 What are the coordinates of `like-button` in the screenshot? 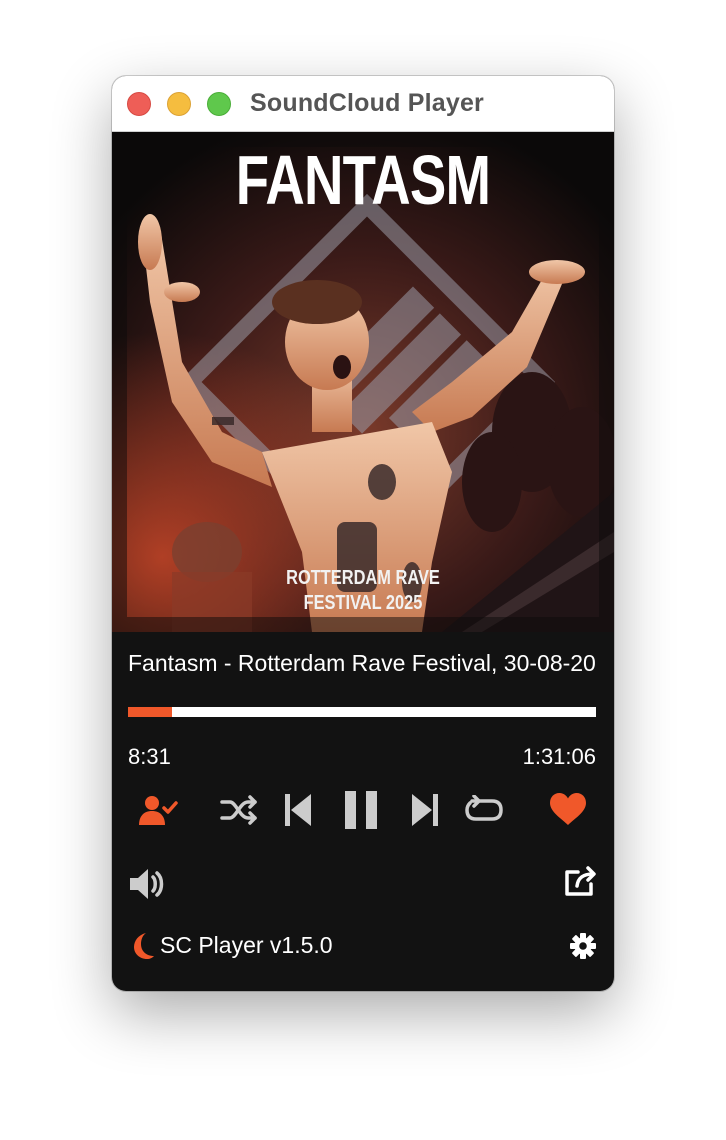 It's located at (568, 809).